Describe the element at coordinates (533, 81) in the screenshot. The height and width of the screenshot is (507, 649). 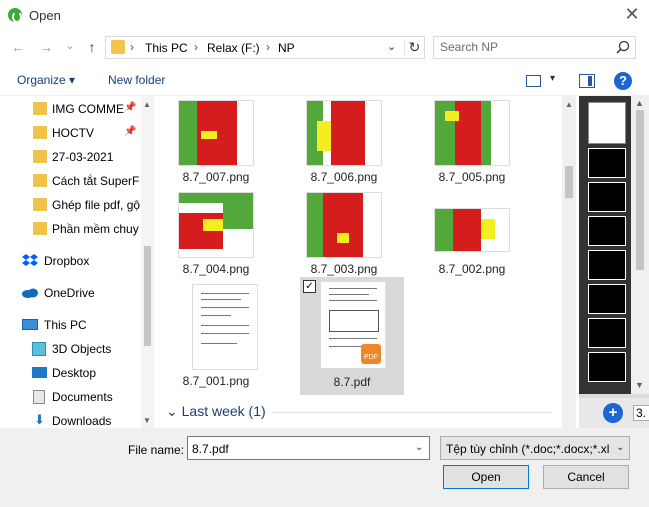
I see `change-view-icon` at that location.